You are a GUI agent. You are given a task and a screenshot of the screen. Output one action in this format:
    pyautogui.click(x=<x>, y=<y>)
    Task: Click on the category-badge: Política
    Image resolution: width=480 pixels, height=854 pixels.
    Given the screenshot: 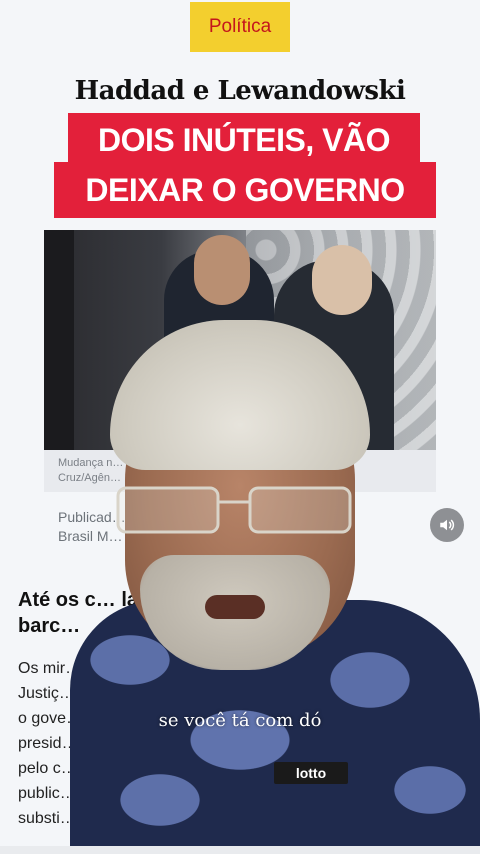 What is the action you would take?
    pyautogui.click(x=240, y=27)
    